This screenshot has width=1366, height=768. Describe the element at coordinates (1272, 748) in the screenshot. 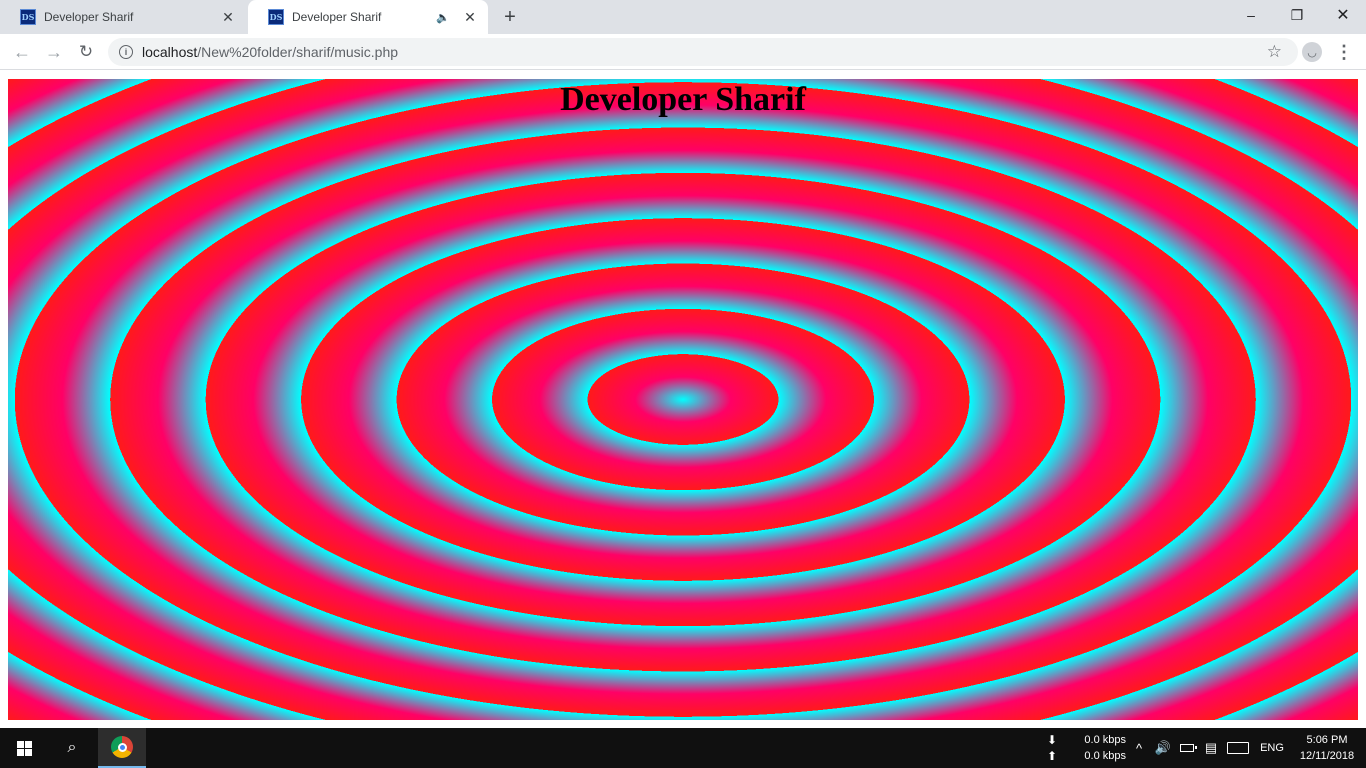

I see `input-language: ENG` at that location.